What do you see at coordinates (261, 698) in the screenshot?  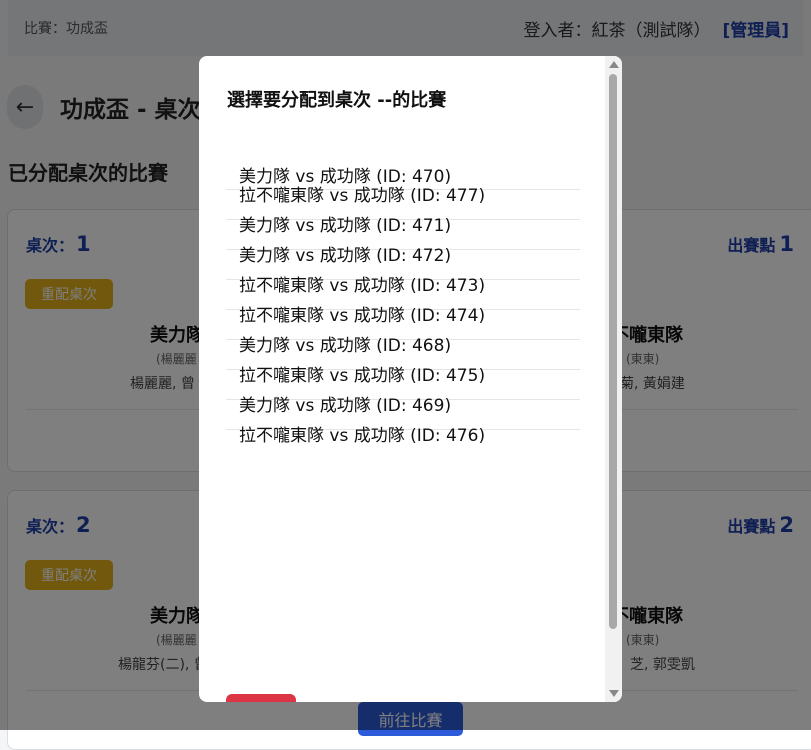 I see `close-modal-button` at bounding box center [261, 698].